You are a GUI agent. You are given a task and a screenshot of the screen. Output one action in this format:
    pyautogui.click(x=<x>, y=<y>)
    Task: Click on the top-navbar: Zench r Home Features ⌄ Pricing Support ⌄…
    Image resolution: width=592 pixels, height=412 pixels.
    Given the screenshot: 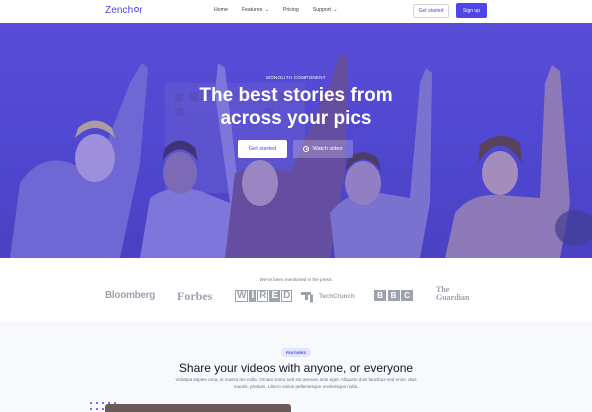 What is the action you would take?
    pyautogui.click(x=296, y=11)
    